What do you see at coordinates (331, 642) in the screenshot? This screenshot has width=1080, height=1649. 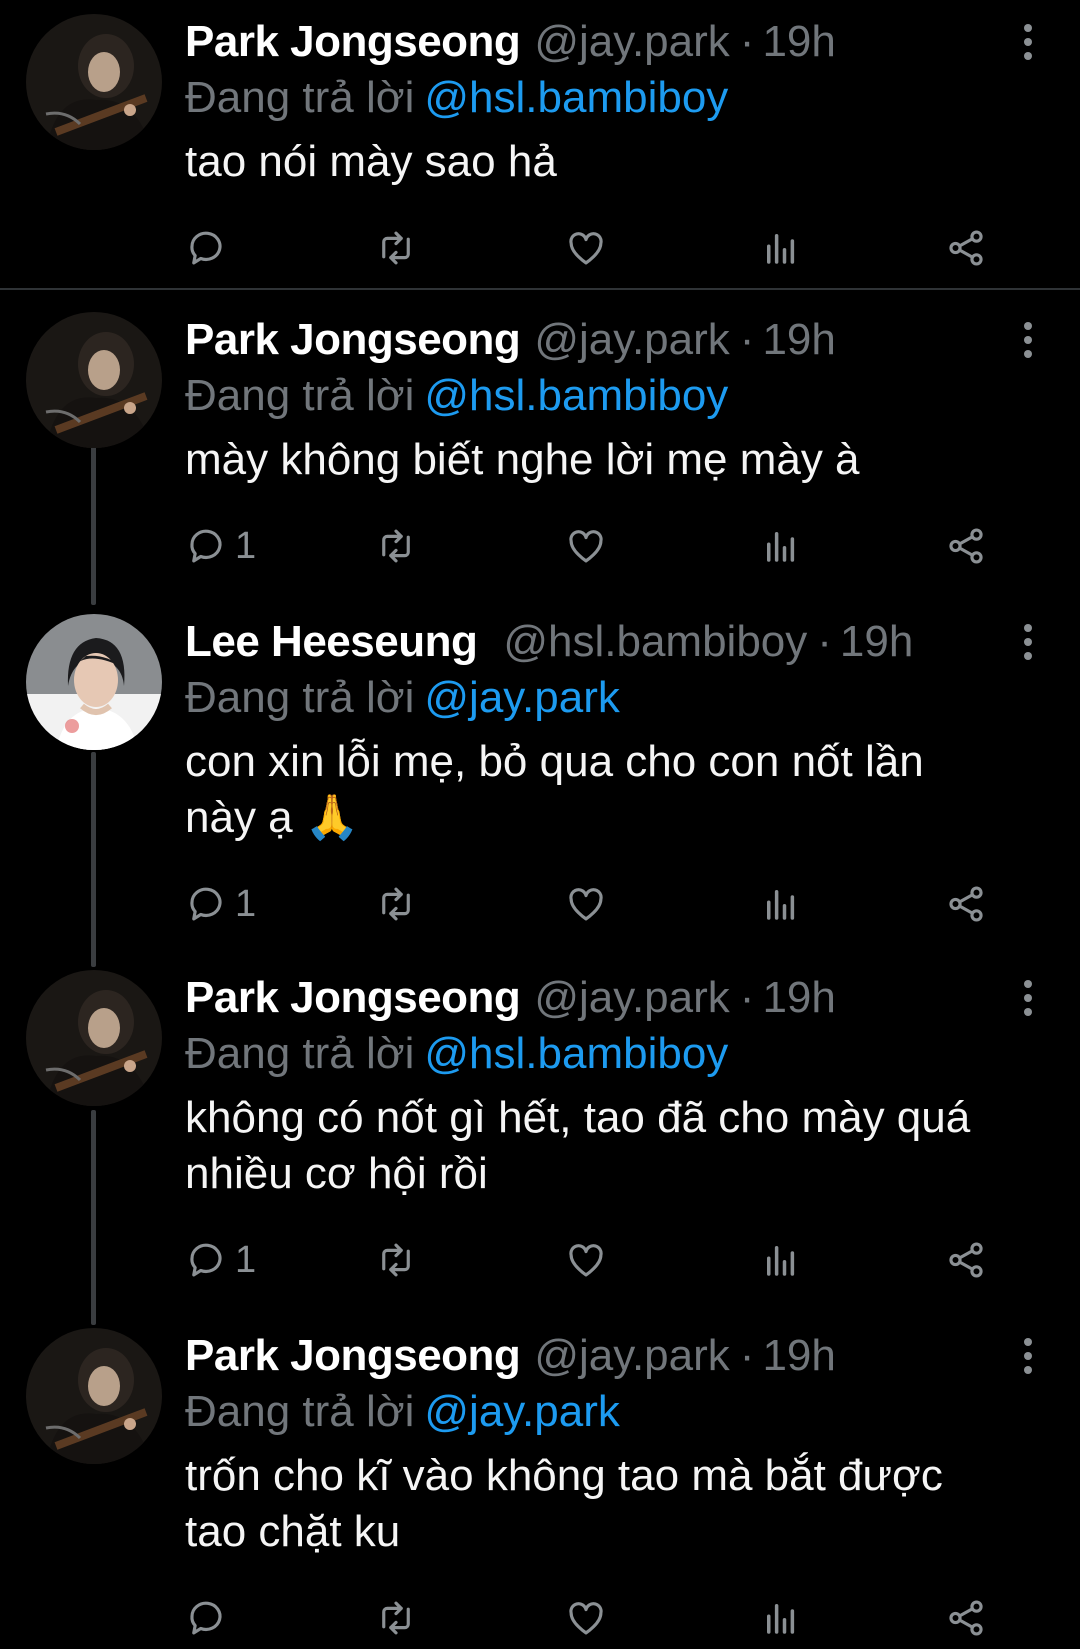 I see `author-name: Lee Heeseung` at bounding box center [331, 642].